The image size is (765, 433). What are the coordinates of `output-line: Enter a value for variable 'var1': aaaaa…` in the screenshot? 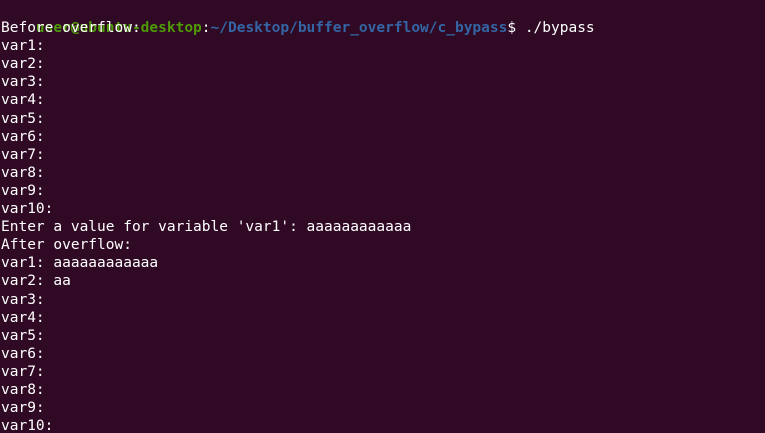 It's located at (206, 227).